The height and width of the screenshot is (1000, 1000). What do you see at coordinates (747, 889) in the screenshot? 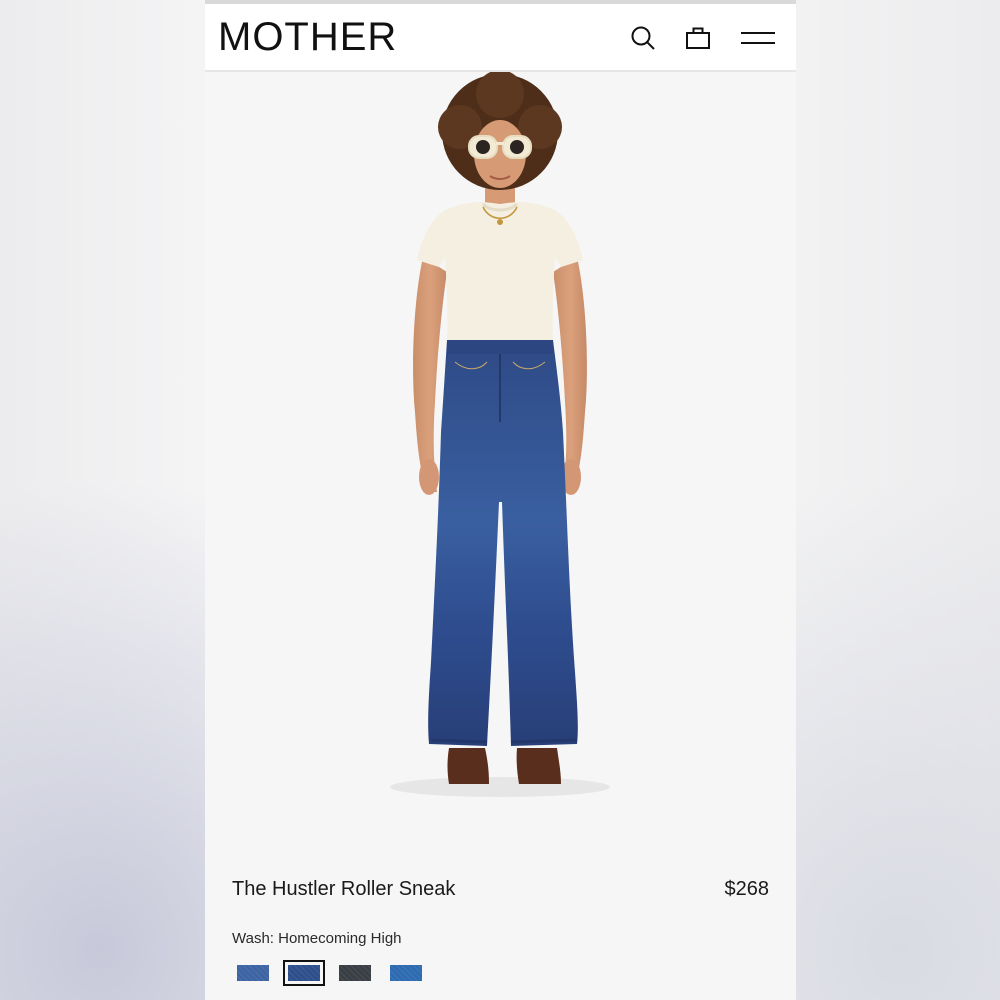
I see `product-price: $268` at bounding box center [747, 889].